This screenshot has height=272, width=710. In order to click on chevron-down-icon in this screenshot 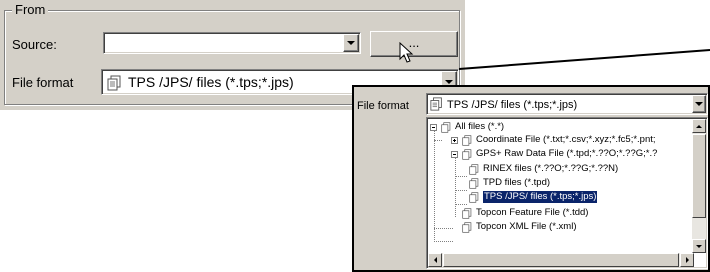, I will do `click(699, 104)`.